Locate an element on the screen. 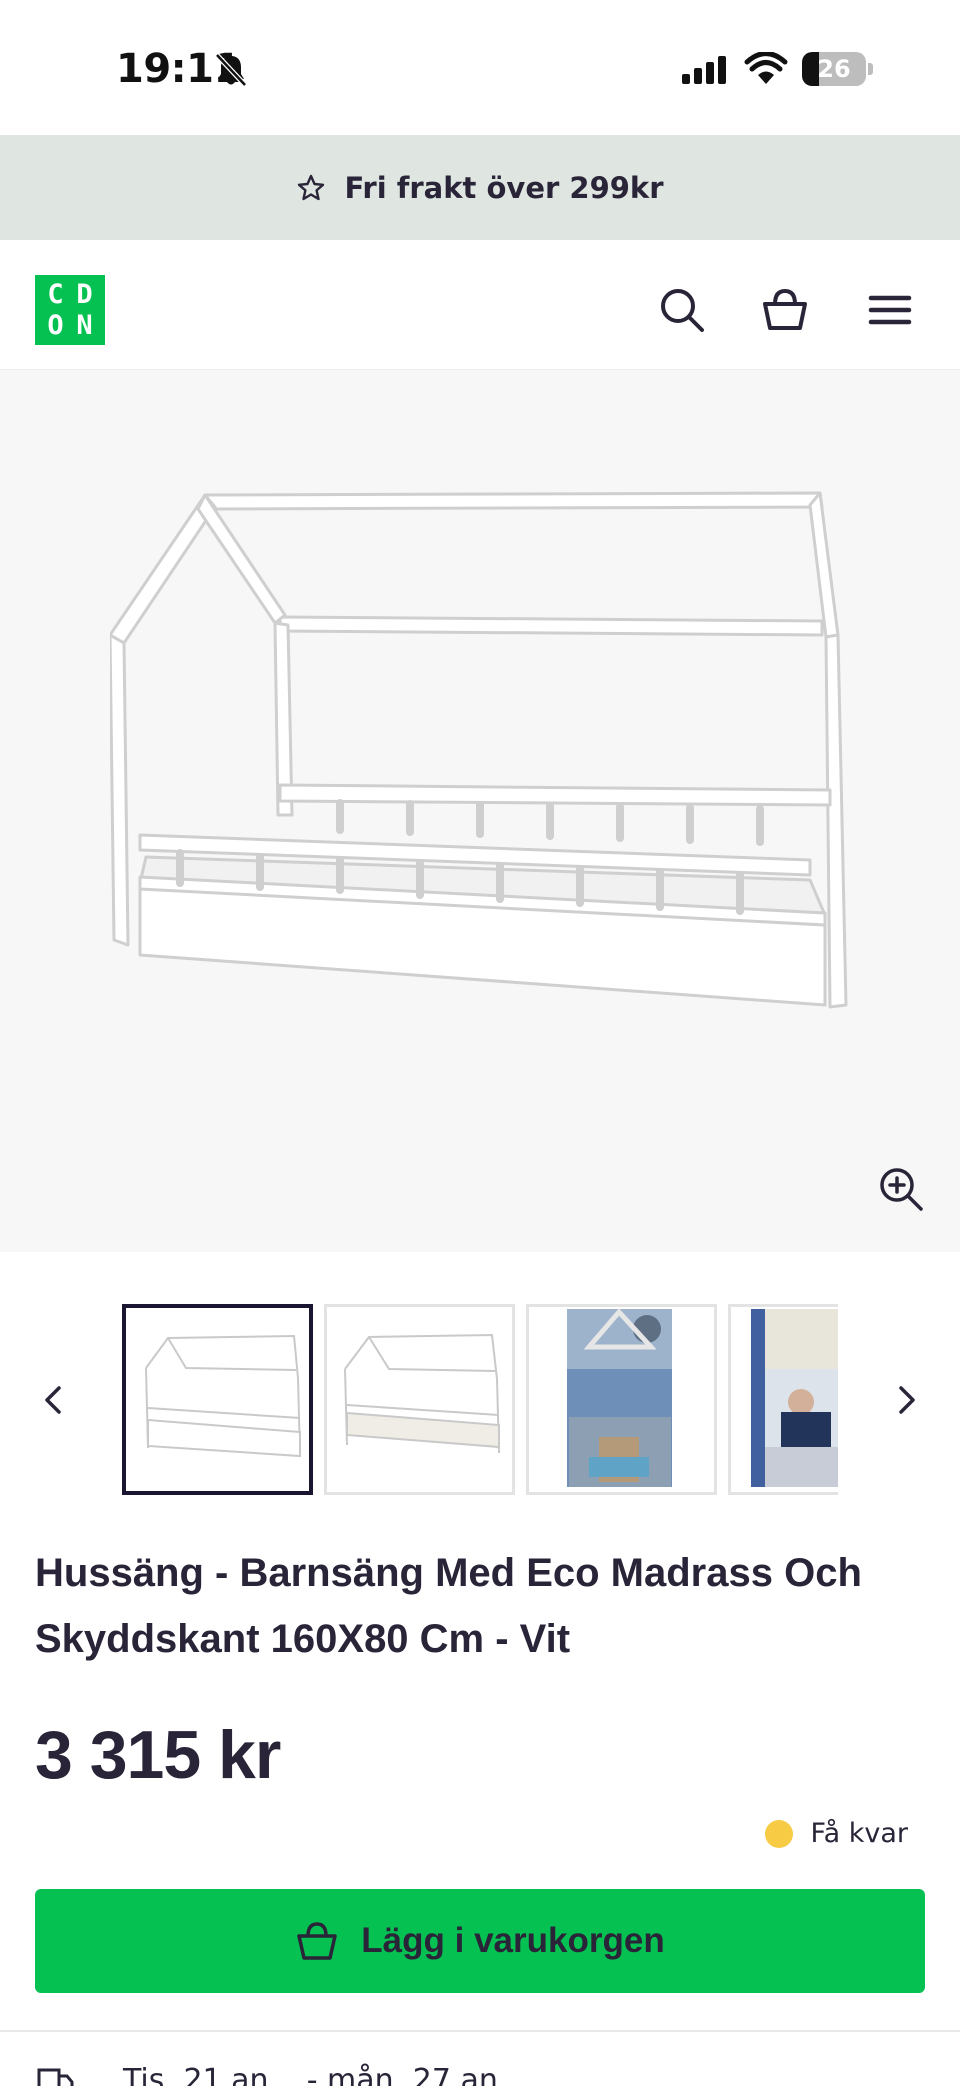  logo-letter-n: N is located at coordinates (84, 325).